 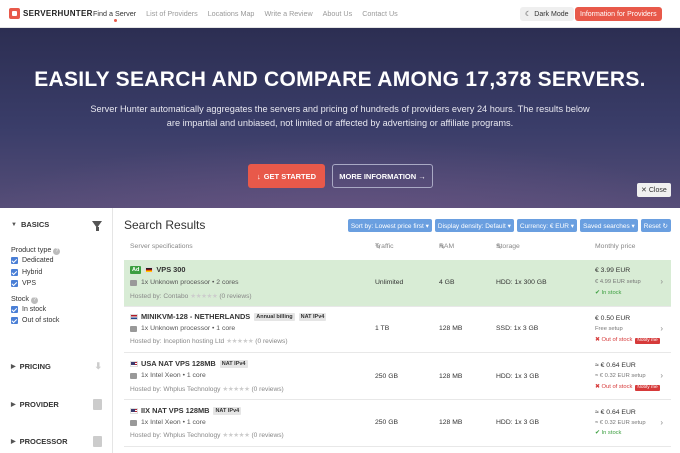 What do you see at coordinates (609, 225) in the screenshot?
I see `saved-searches-dropdown: Saved searches ▾` at bounding box center [609, 225].